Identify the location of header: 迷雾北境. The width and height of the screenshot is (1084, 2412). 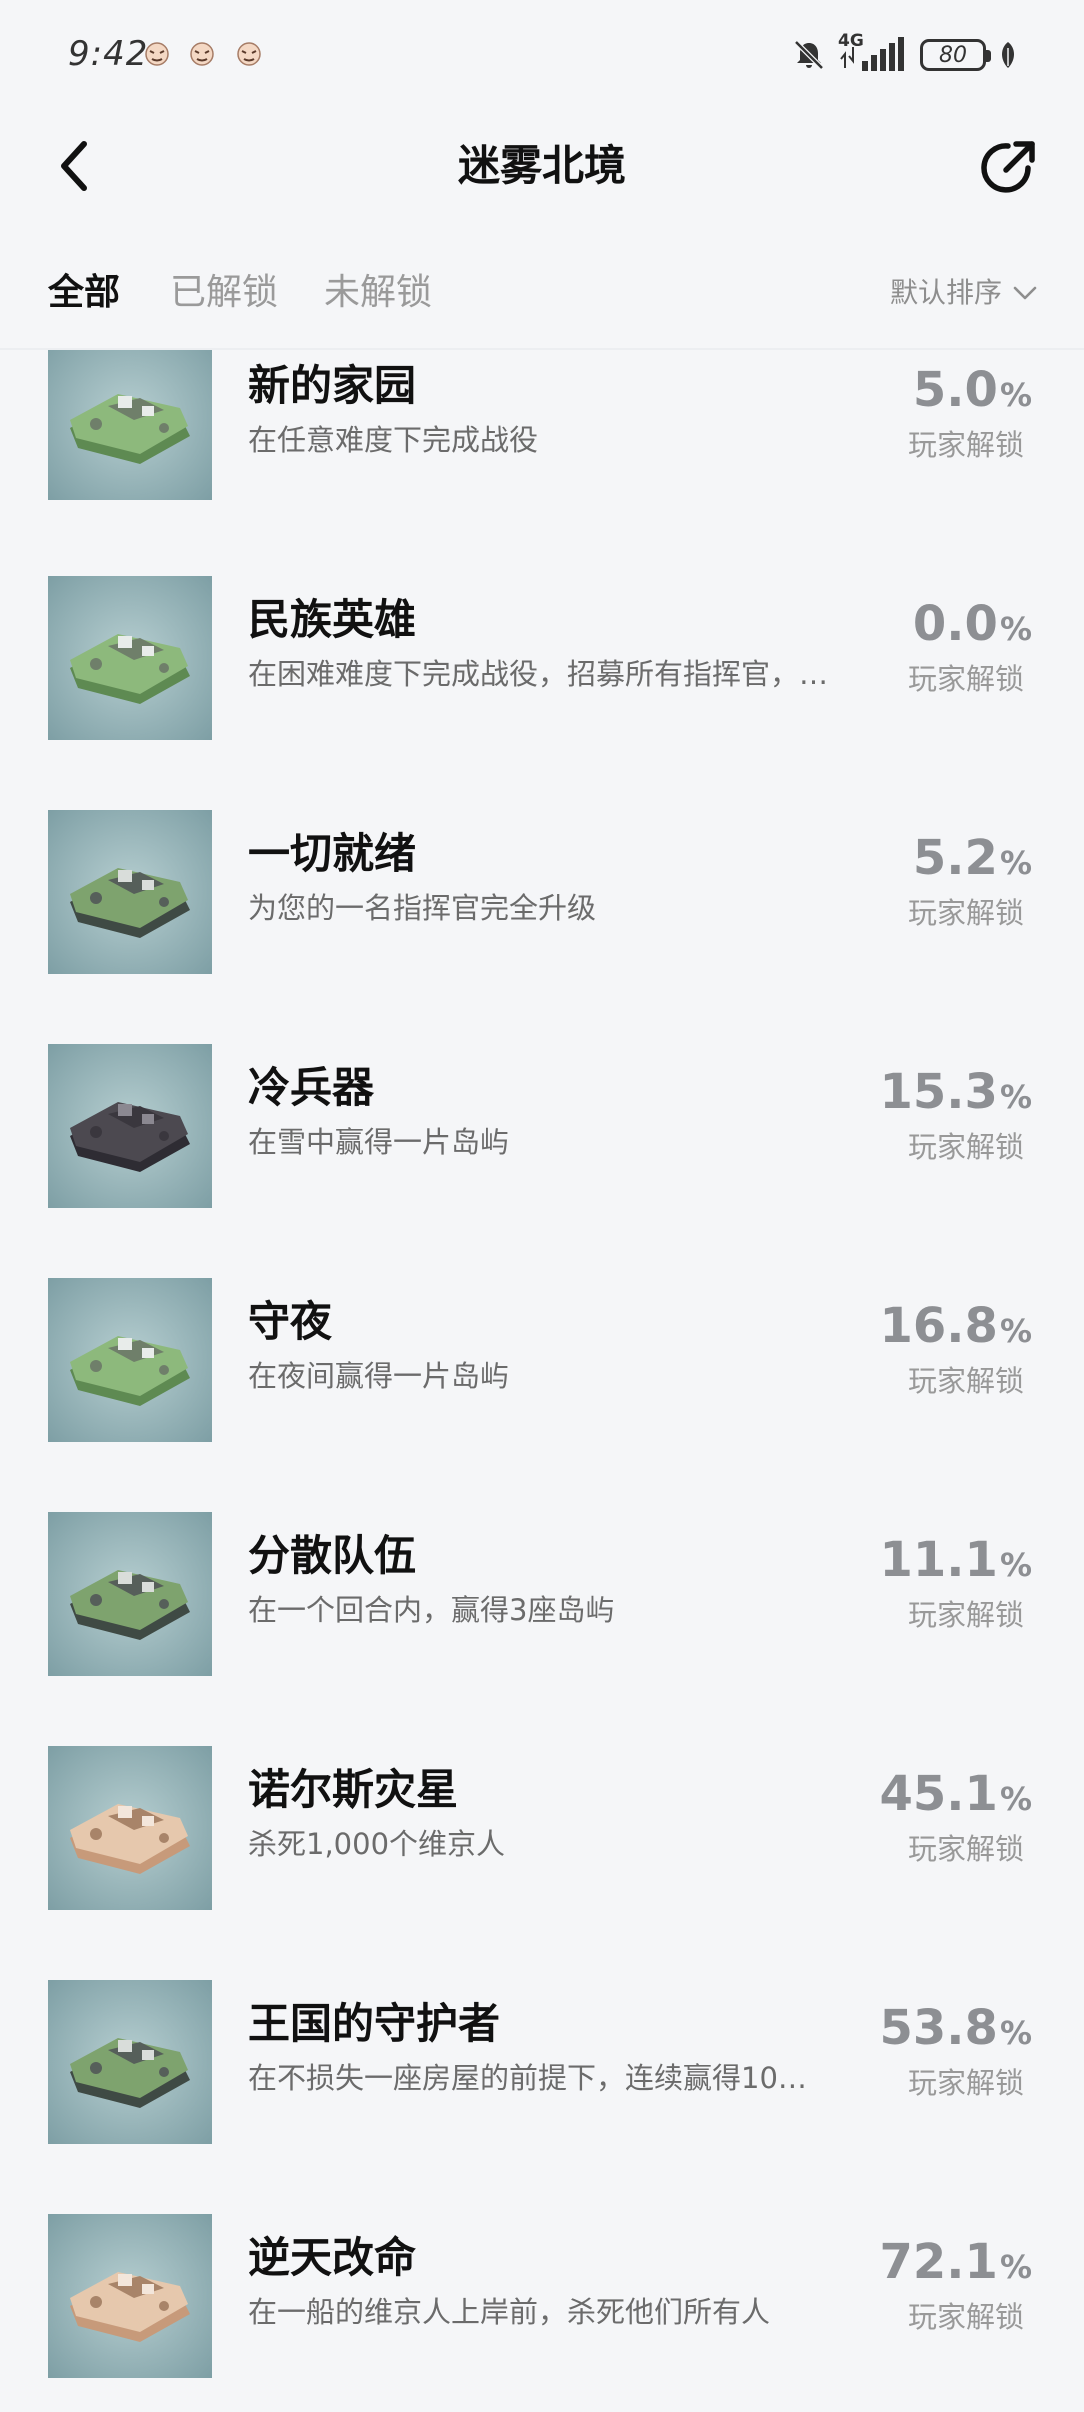
(542, 167).